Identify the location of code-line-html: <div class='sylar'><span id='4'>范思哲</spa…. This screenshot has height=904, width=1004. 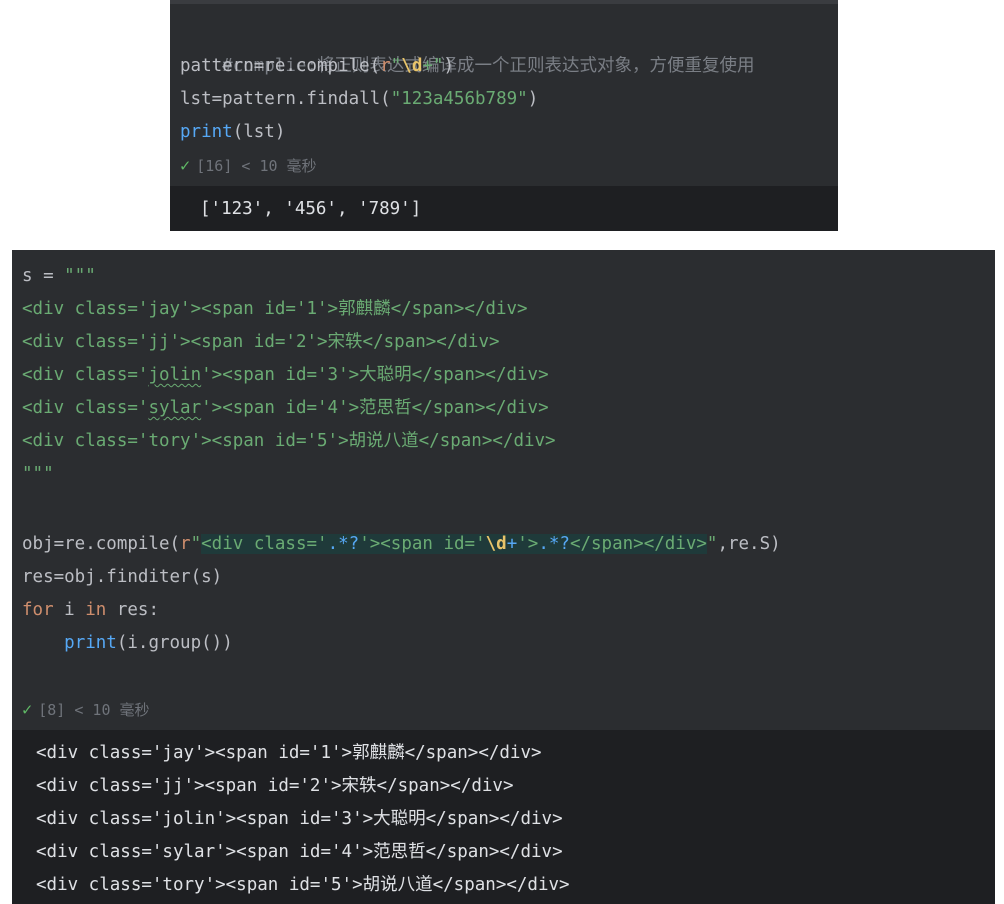
(285, 408).